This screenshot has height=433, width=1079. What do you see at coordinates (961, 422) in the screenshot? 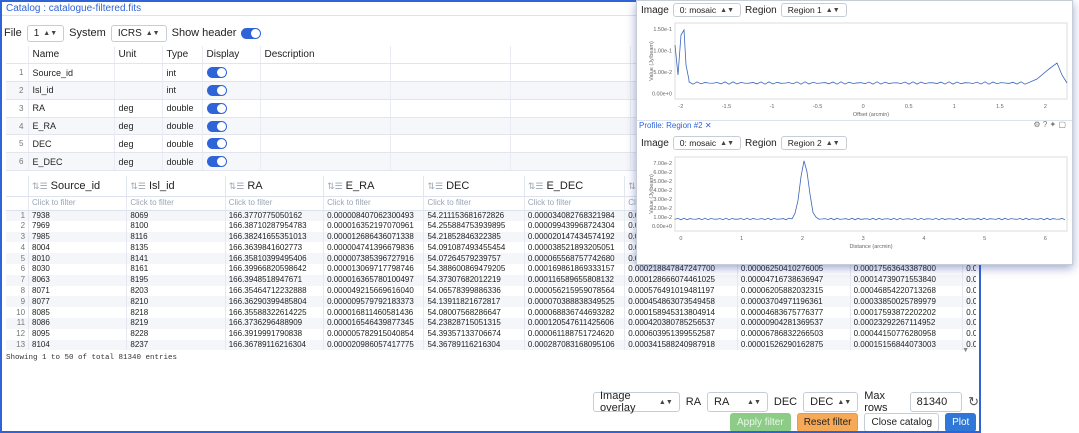
I see `plot-button: Plot` at bounding box center [961, 422].